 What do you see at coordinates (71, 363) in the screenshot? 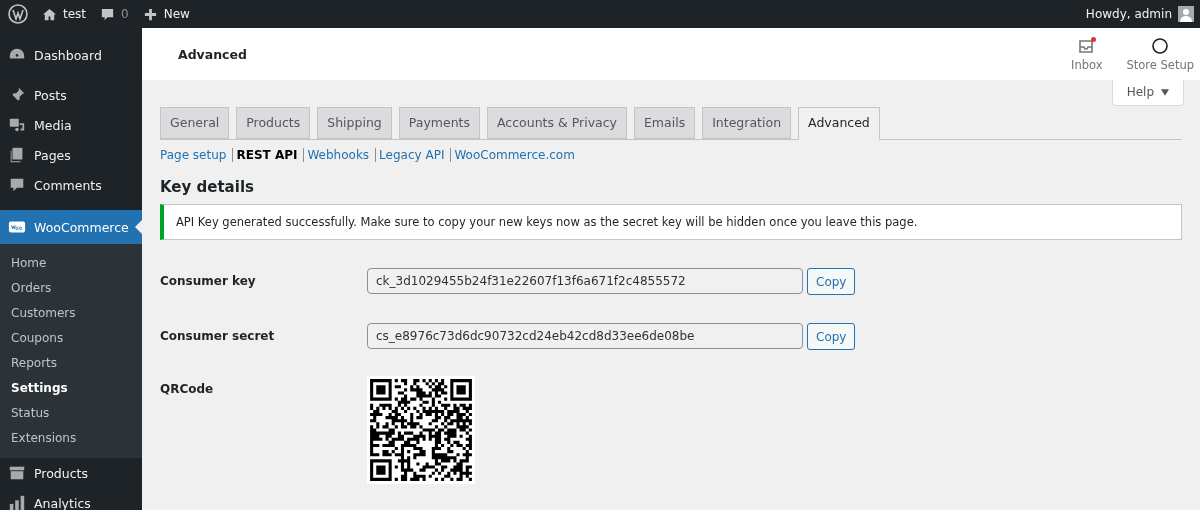
I see `submenu-item: Reports` at bounding box center [71, 363].